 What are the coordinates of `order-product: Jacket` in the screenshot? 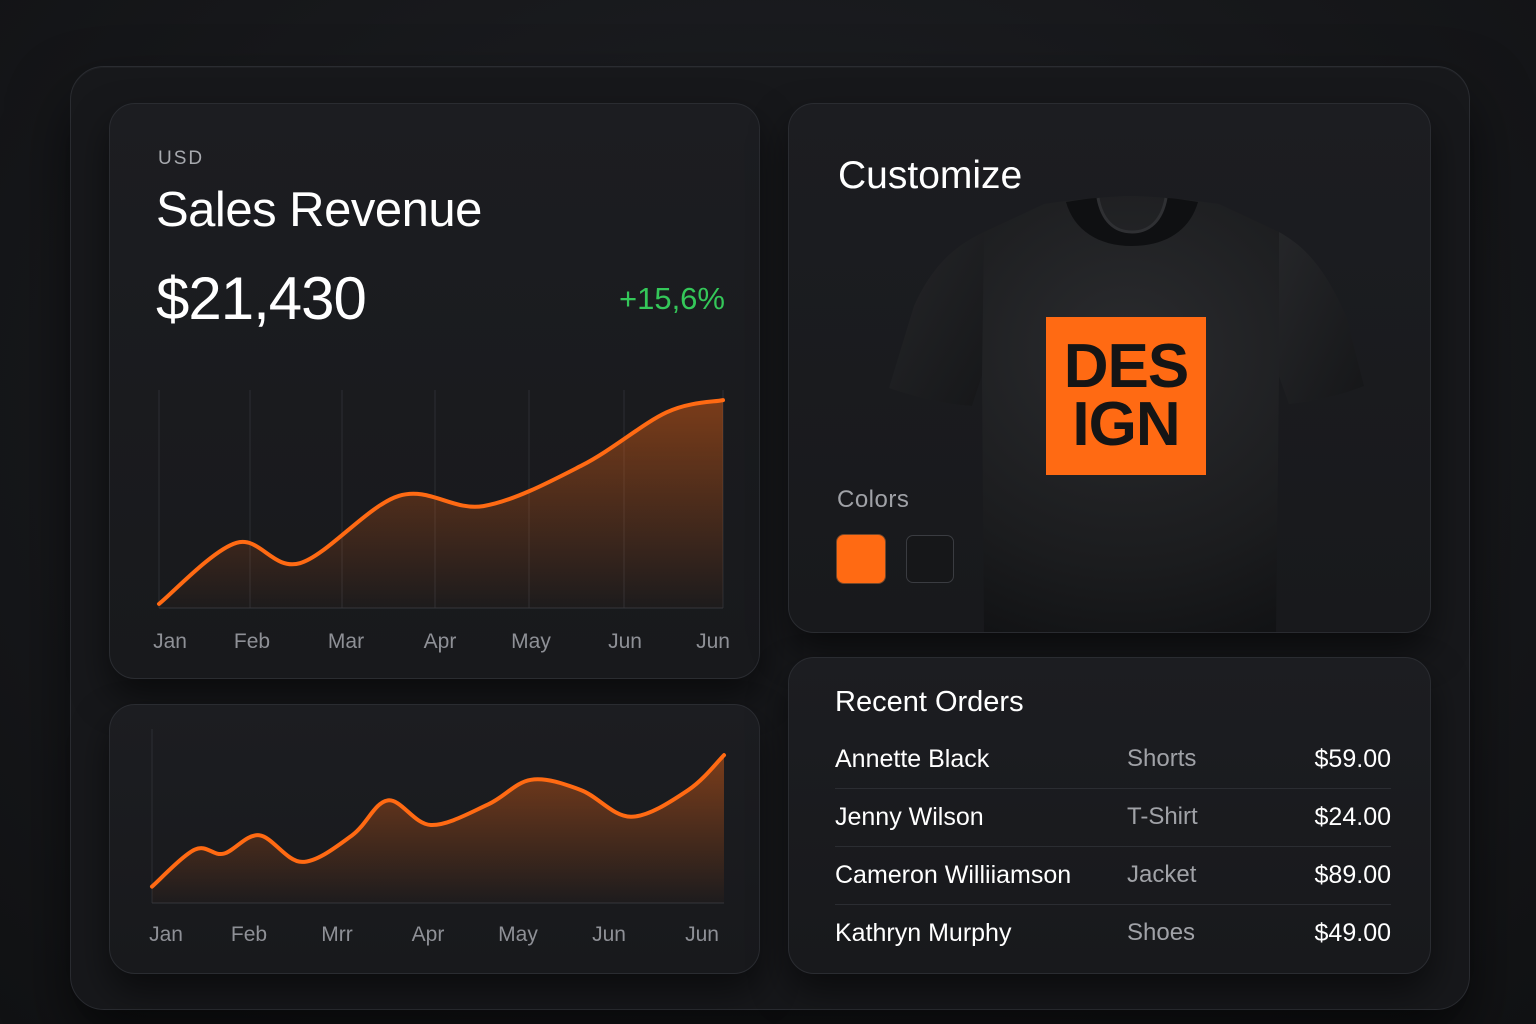 It's located at (1162, 874).